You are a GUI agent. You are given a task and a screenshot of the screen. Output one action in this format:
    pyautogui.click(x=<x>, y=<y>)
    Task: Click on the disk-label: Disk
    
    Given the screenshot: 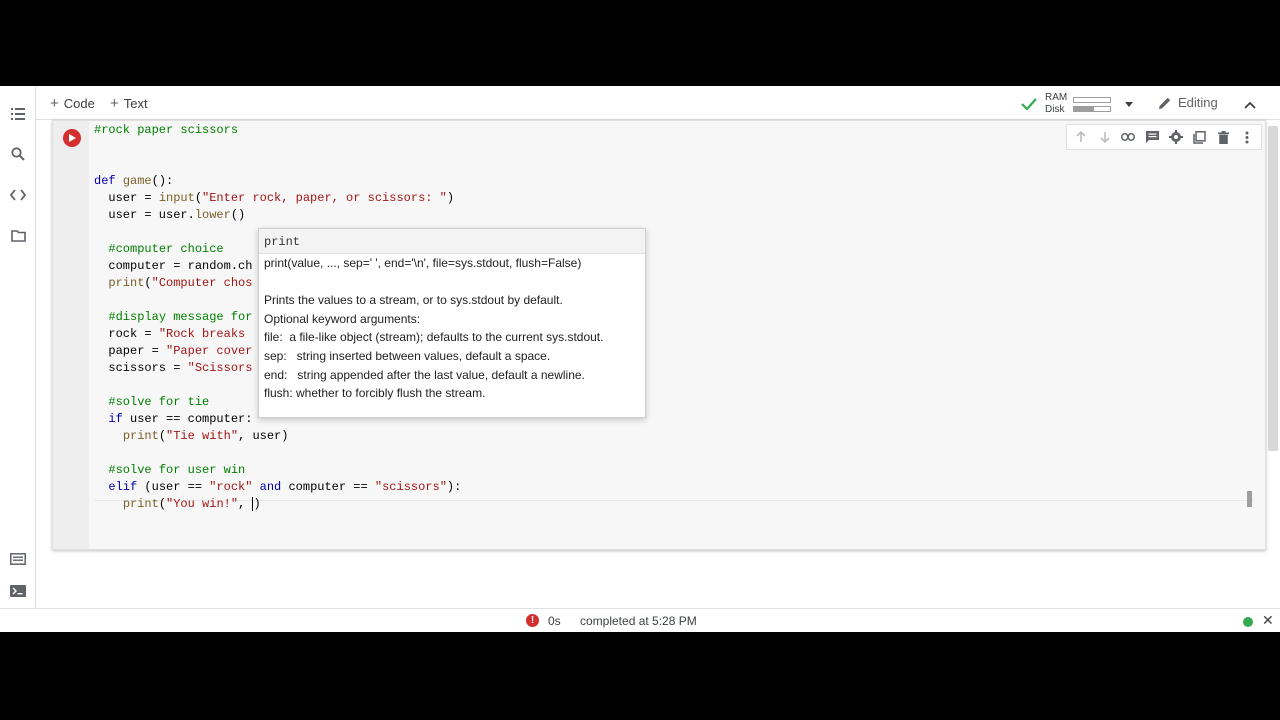 What is the action you would take?
    pyautogui.click(x=1055, y=109)
    